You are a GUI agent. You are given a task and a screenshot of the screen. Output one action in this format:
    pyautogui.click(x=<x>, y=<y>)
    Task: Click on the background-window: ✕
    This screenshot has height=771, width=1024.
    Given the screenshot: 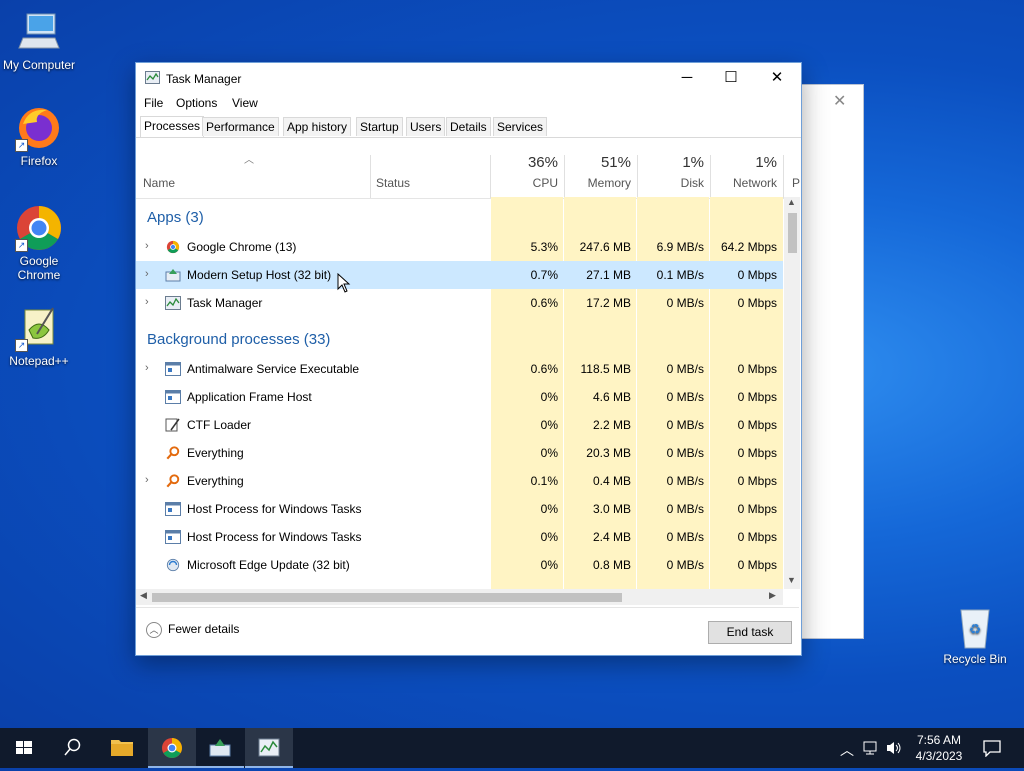 What is the action you would take?
    pyautogui.click(x=832, y=361)
    